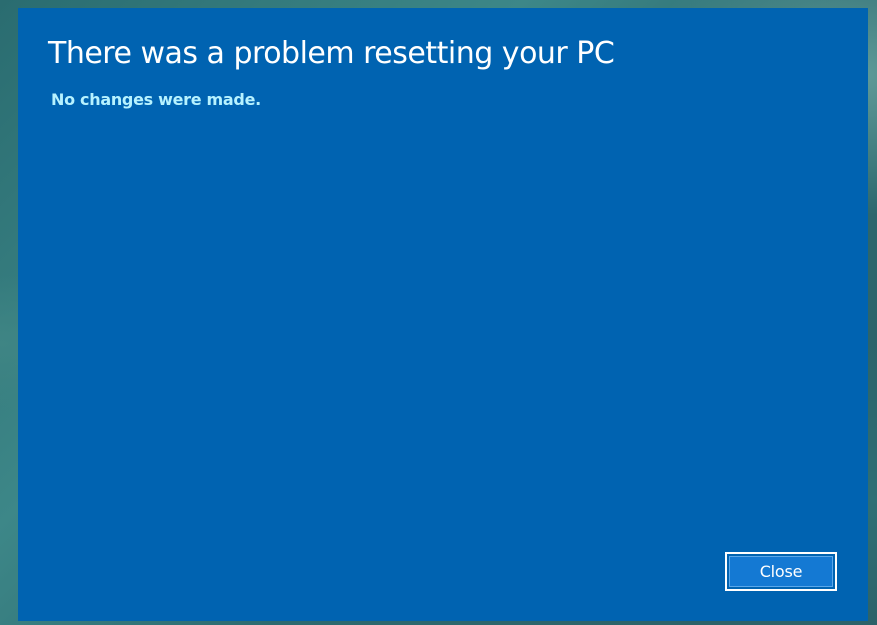  I want to click on close-button-label: Close, so click(781, 571).